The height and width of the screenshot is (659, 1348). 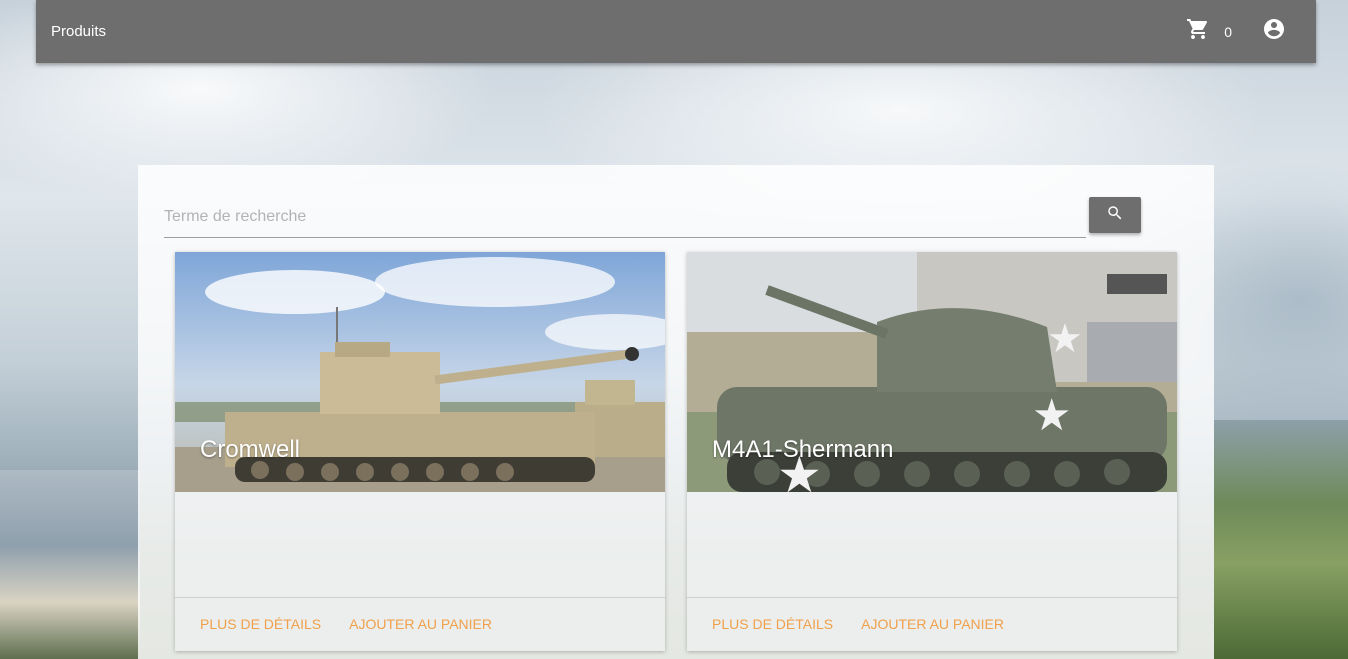 What do you see at coordinates (250, 449) in the screenshot?
I see `product-title: Cromwell` at bounding box center [250, 449].